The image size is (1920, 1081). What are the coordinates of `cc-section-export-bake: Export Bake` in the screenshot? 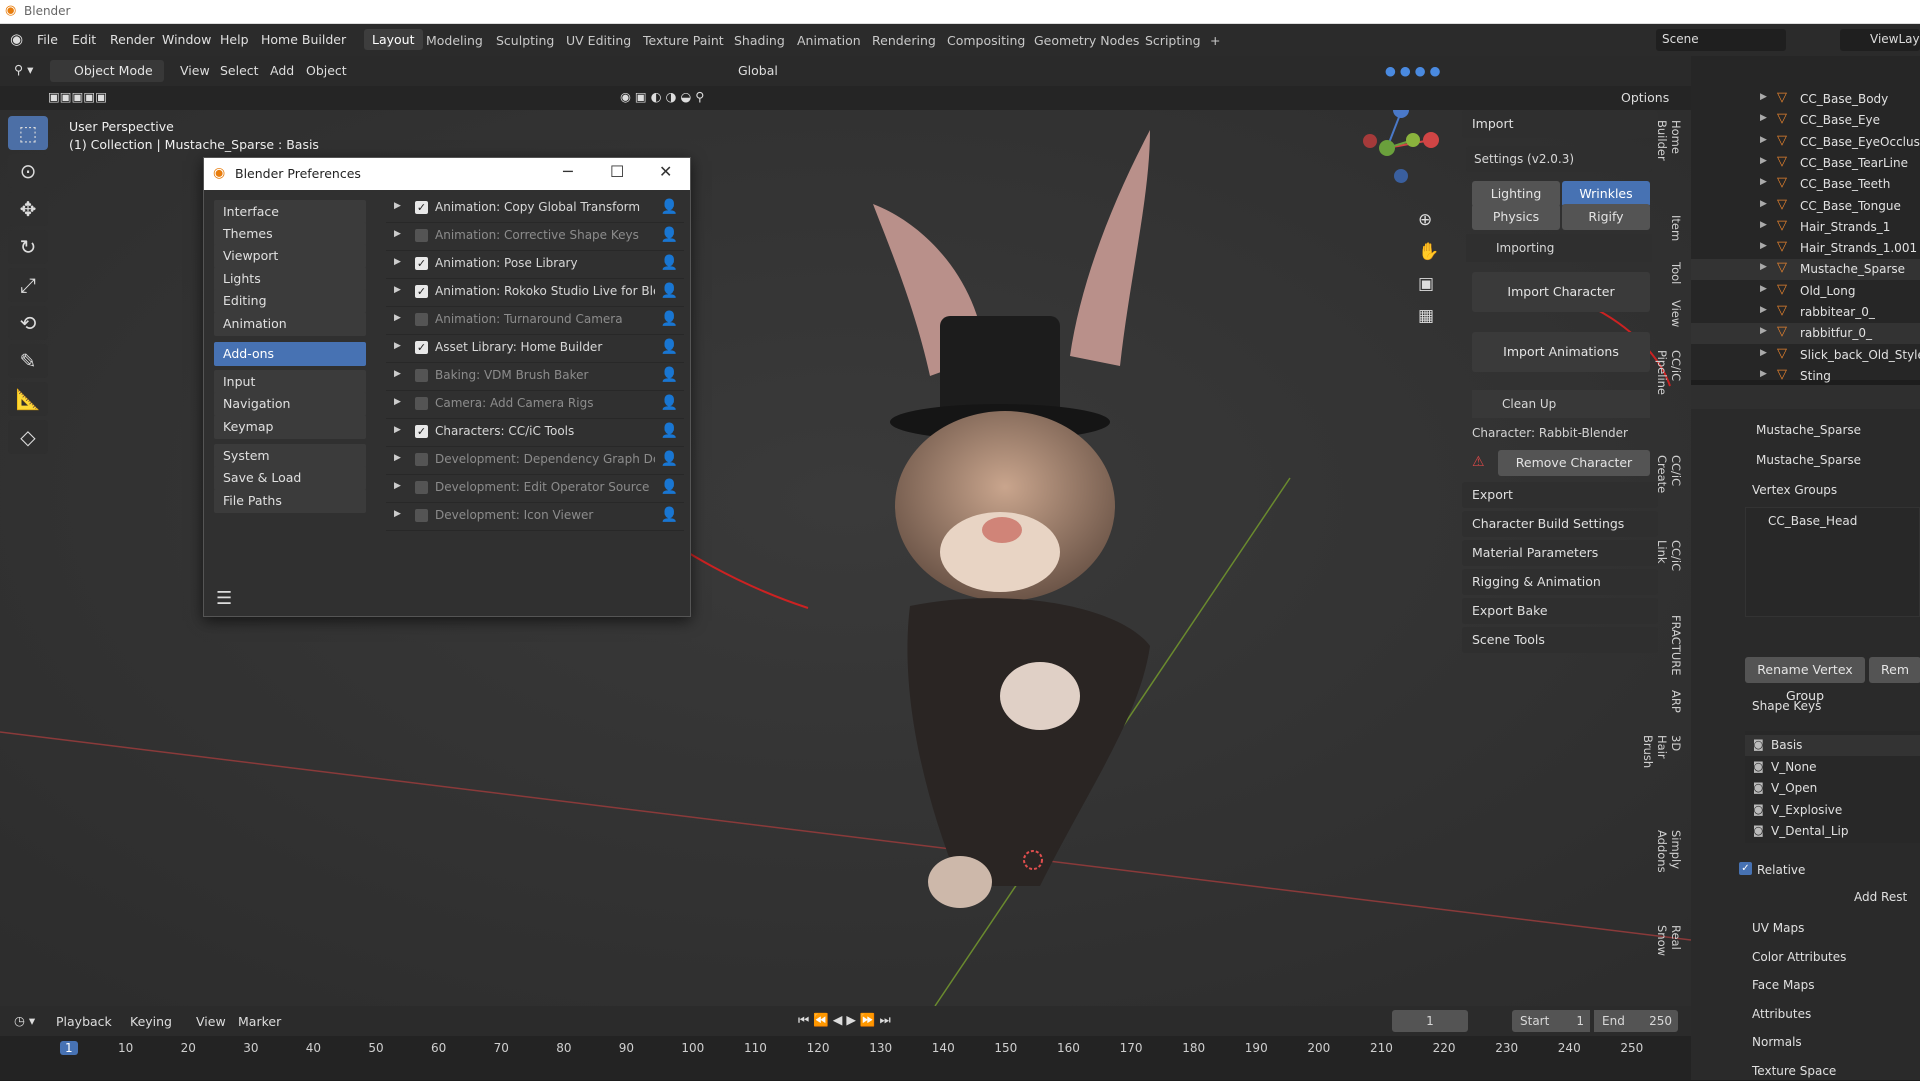 It's located at (1560, 611).